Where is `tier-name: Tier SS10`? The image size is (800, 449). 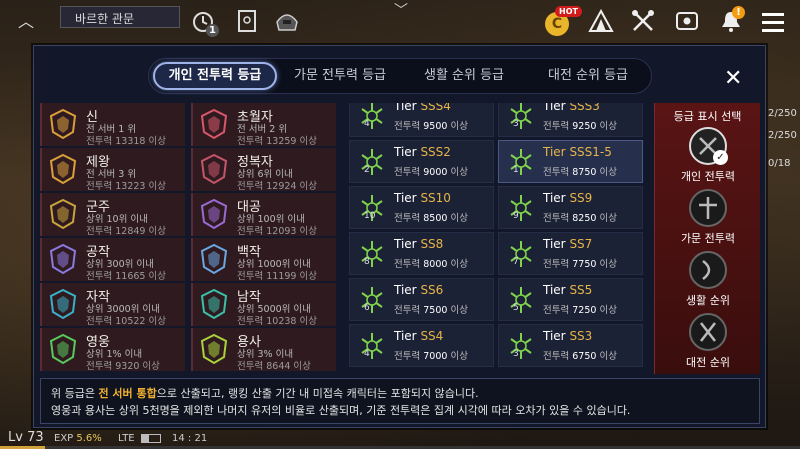
tier-name: Tier SS10 is located at coordinates (422, 198).